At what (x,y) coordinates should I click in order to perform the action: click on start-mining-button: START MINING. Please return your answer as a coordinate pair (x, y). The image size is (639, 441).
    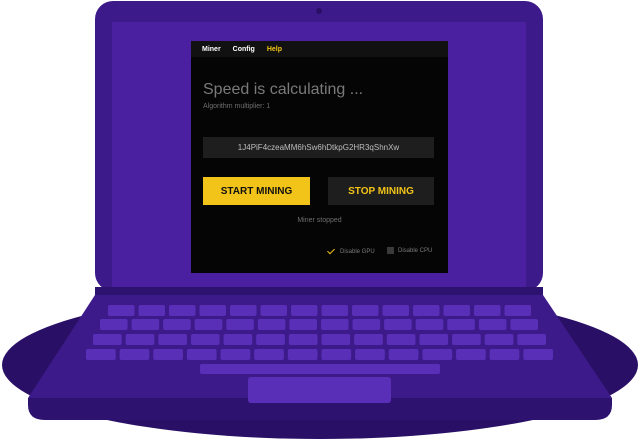
    Looking at the image, I should click on (256, 191).